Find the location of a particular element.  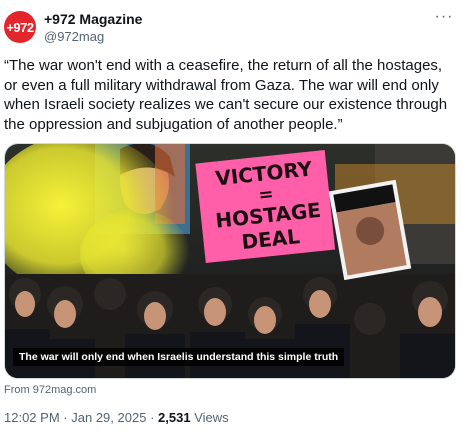

tweet-meta: 12:02 PM · Jan 29, 2025 · 2,531 Views is located at coordinates (116, 417).